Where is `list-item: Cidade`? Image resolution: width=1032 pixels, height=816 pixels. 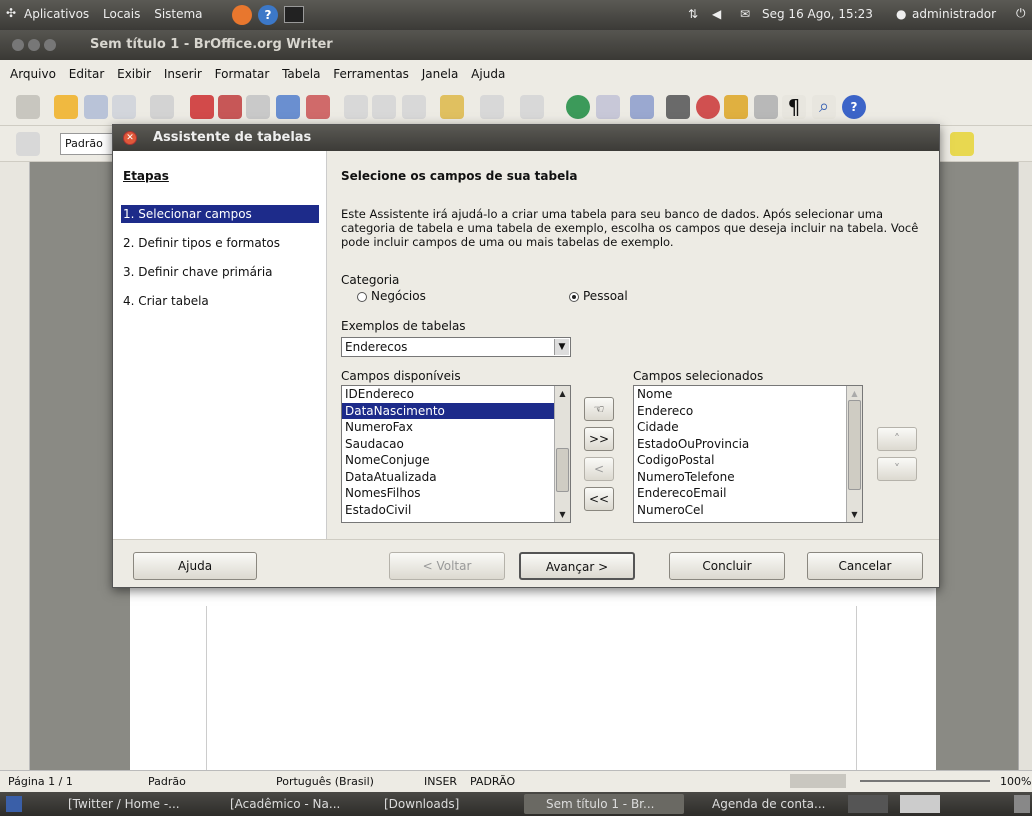
list-item: Cidade is located at coordinates (748, 427).